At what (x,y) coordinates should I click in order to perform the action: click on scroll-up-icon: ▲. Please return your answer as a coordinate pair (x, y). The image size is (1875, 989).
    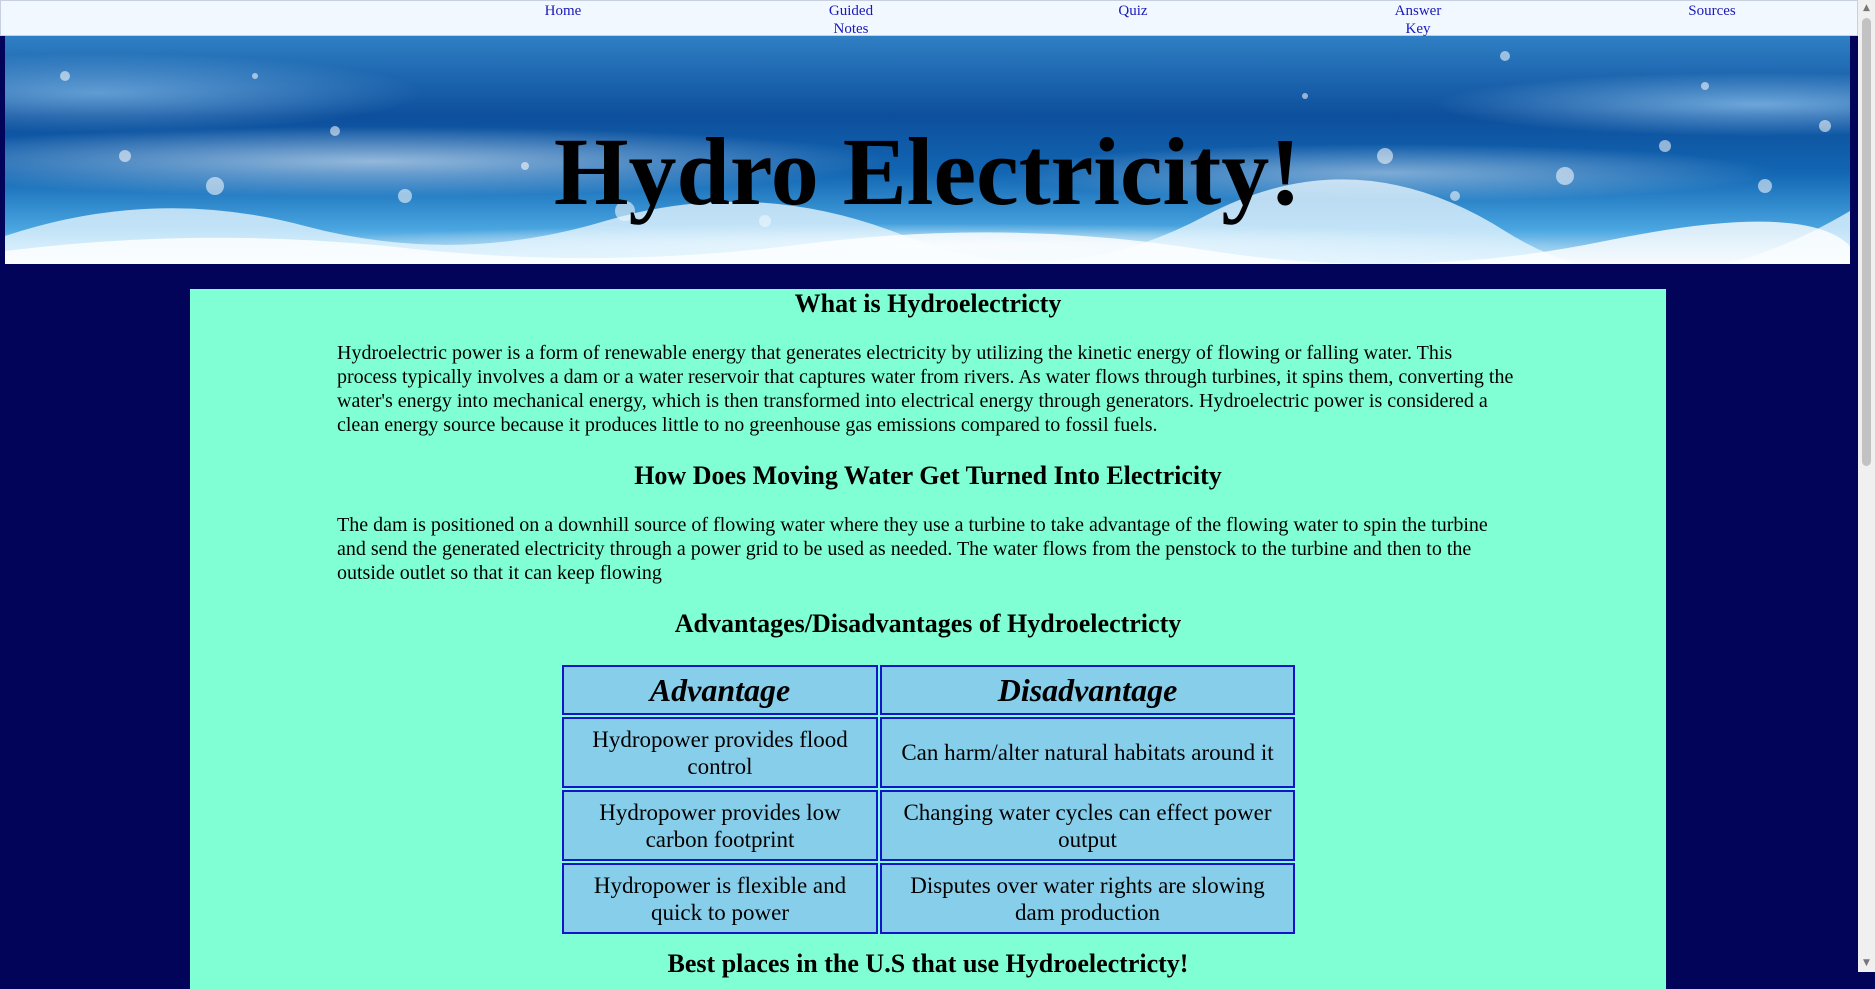
    Looking at the image, I should click on (1866, 8).